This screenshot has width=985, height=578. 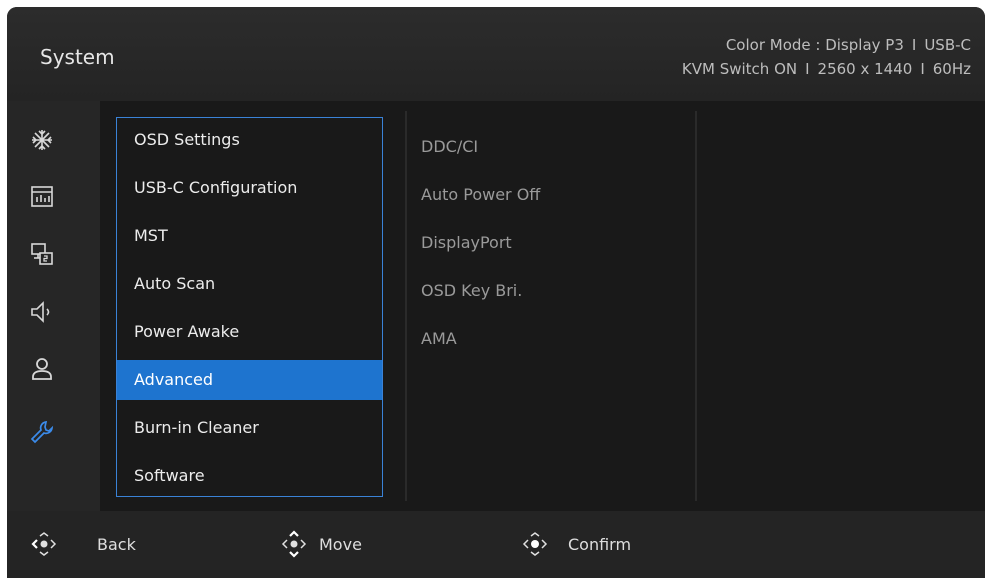 I want to click on joystick-press-icon, so click(x=535, y=544).